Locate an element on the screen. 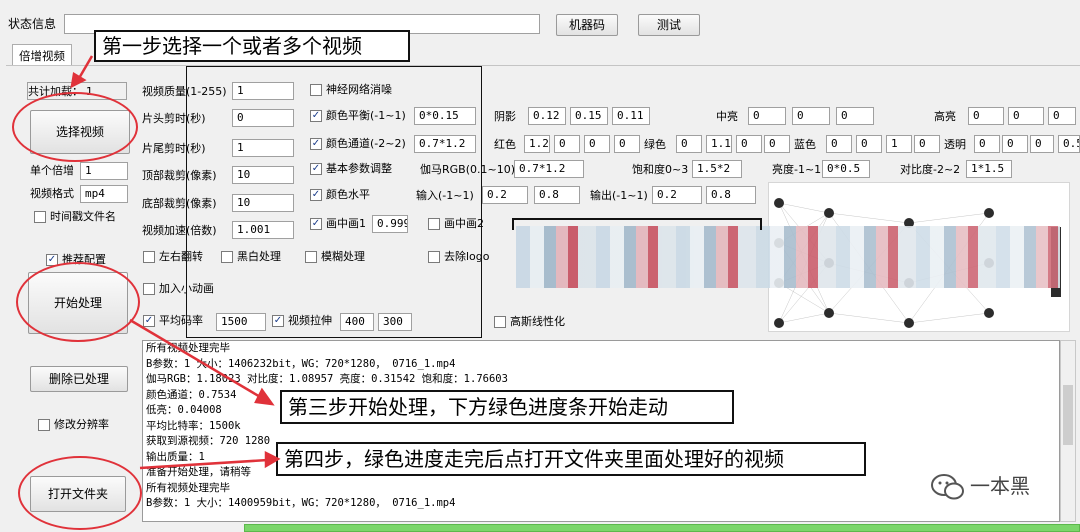 The image size is (1080, 532). watermark: 一本黑 is located at coordinates (990, 487).